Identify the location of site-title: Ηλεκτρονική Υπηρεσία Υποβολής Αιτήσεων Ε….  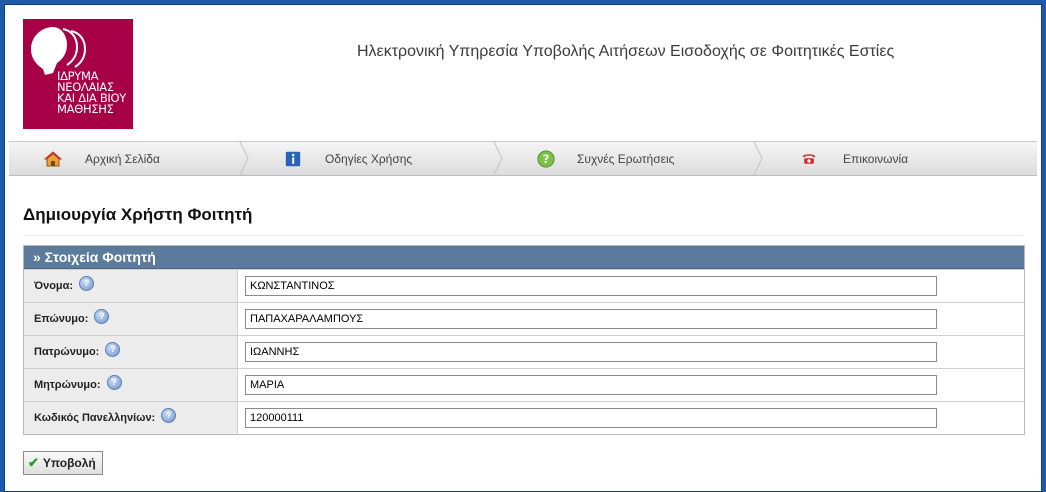
(626, 51).